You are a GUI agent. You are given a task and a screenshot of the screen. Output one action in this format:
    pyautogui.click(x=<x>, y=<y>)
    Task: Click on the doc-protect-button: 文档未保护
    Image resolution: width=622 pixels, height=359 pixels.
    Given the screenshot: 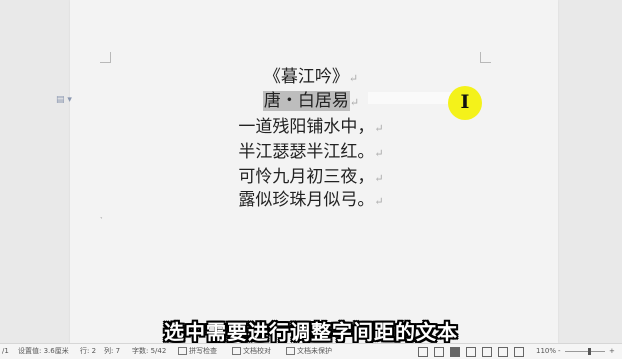 What is the action you would take?
    pyautogui.click(x=309, y=351)
    